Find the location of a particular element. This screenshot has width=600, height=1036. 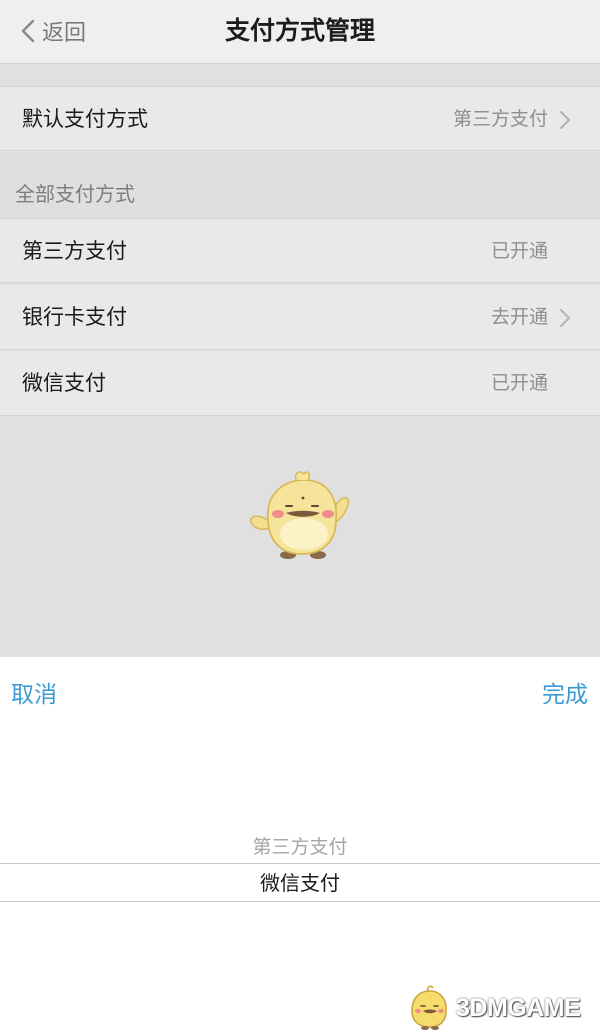

section-header: 全部支付方式 is located at coordinates (300, 185).